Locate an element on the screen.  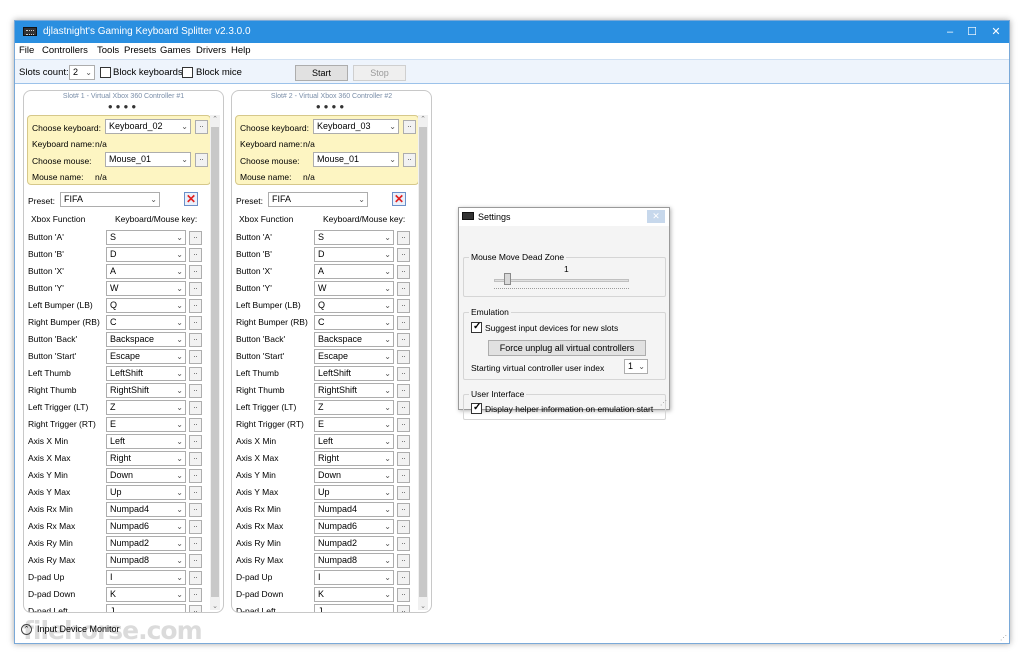
block-mice-checkbox is located at coordinates (187, 72).